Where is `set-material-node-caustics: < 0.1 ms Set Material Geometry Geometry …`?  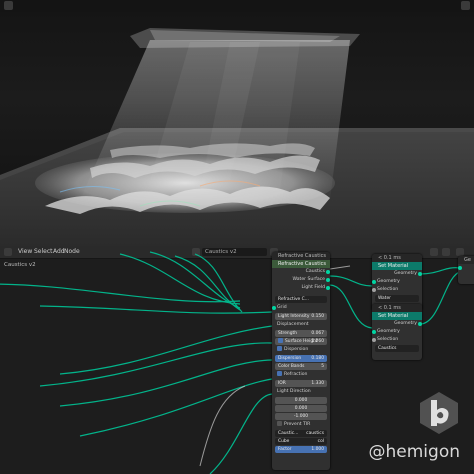 set-material-node-caustics: < 0.1 ms Set Material Geometry Geometry … is located at coordinates (397, 332).